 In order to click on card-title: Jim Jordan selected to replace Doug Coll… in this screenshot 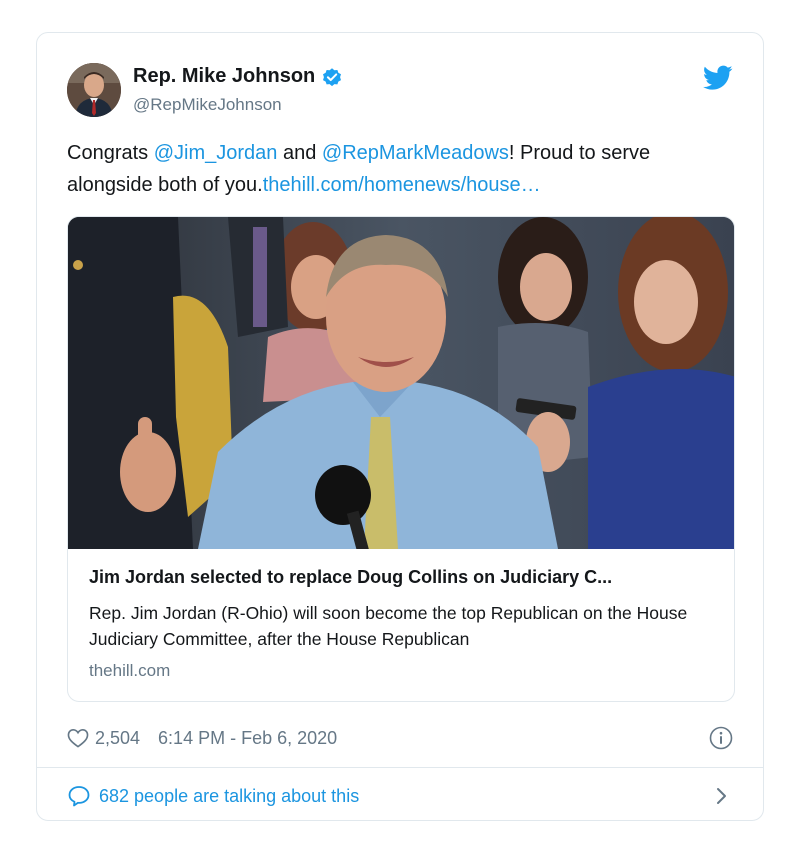, I will do `click(404, 577)`.